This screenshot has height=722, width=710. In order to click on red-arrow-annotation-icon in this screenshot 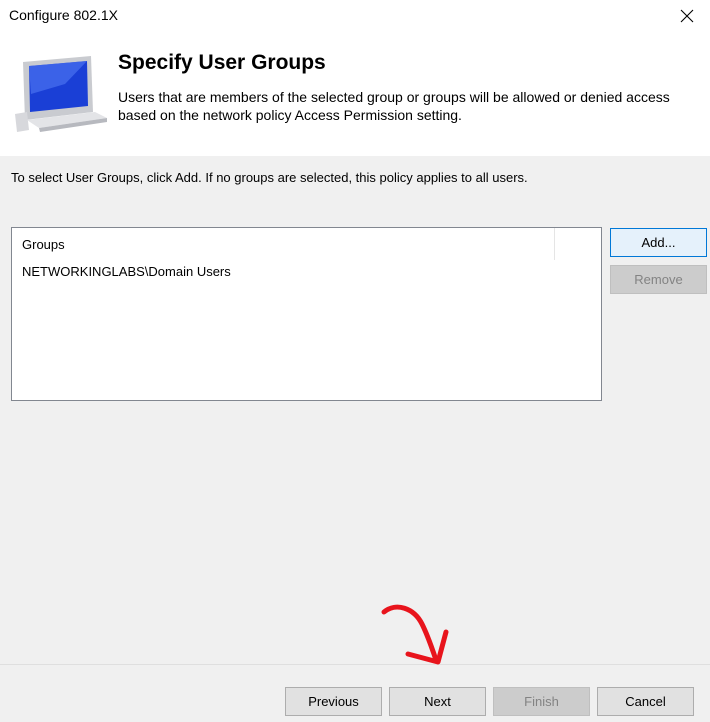, I will do `click(415, 634)`.